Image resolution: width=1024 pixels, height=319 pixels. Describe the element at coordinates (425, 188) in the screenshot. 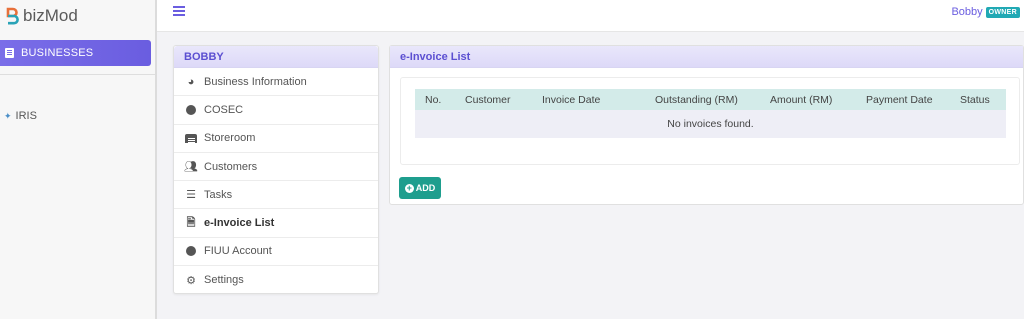

I see `add-button-label: ADD` at that location.